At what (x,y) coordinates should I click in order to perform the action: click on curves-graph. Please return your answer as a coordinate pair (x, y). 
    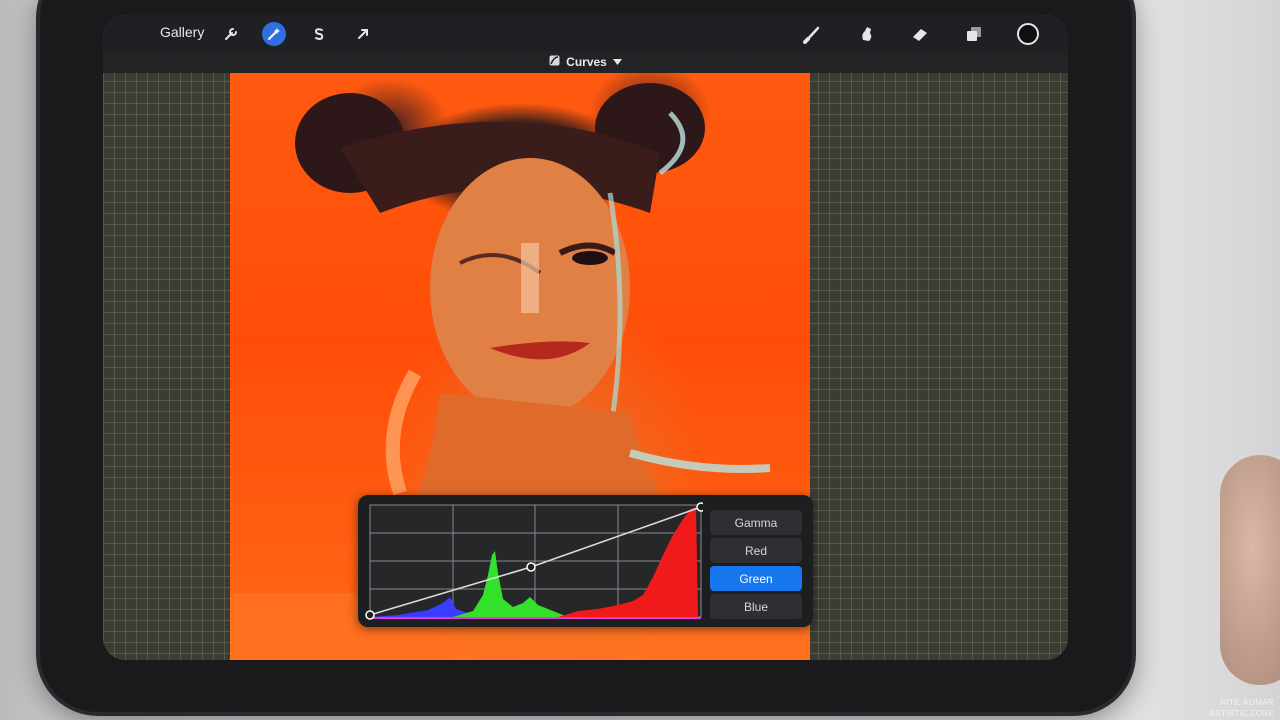
    Looking at the image, I should click on (530, 561).